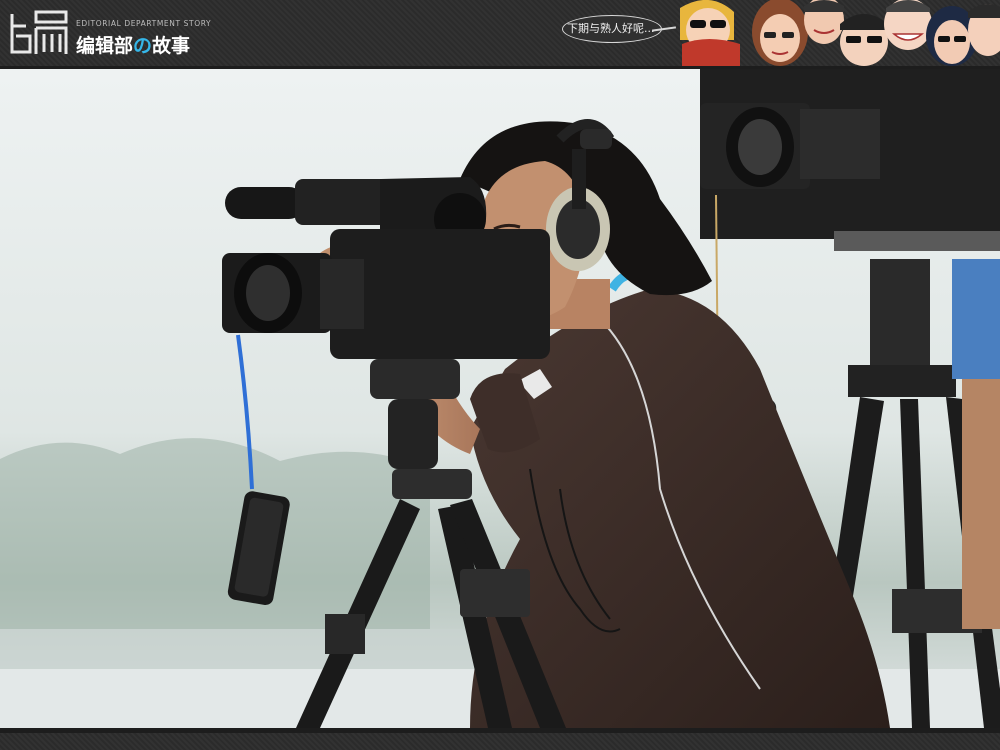  Describe the element at coordinates (143, 46) in the screenshot. I see `title-no: の` at that location.